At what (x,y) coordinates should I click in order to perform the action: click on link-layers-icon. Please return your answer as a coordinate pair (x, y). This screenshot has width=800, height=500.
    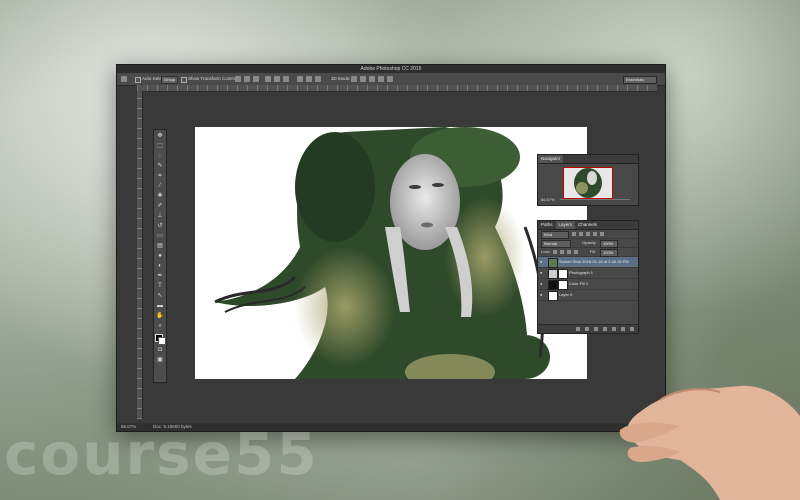
    Looking at the image, I should click on (578, 329).